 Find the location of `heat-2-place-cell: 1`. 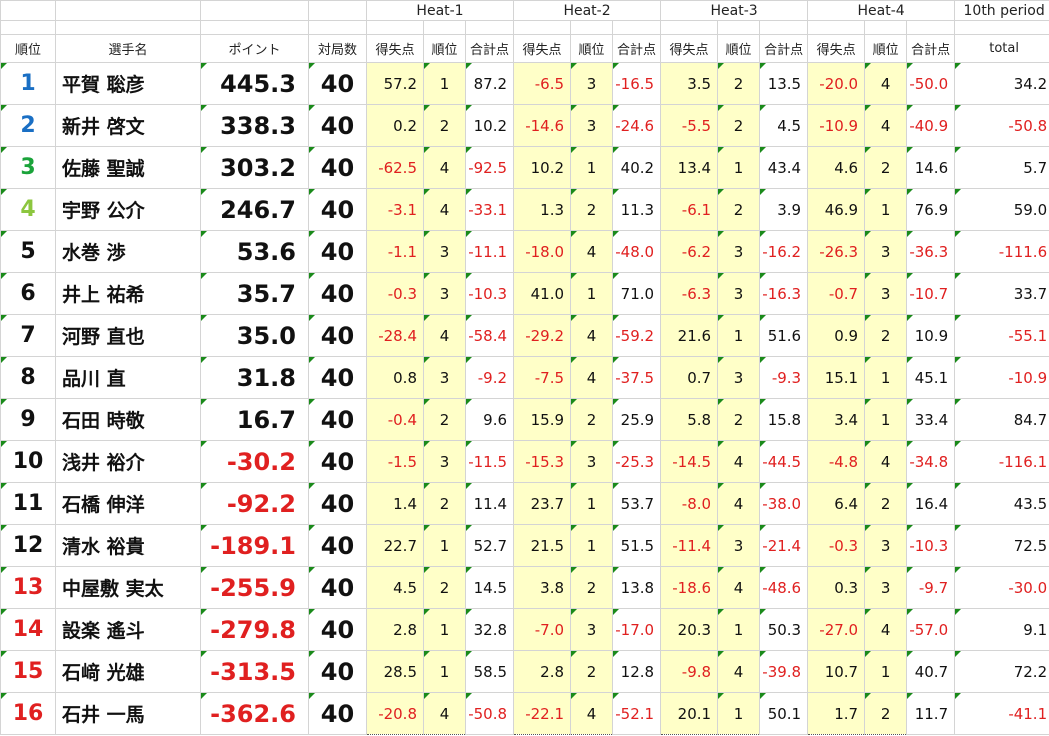

heat-2-place-cell: 1 is located at coordinates (592, 293).